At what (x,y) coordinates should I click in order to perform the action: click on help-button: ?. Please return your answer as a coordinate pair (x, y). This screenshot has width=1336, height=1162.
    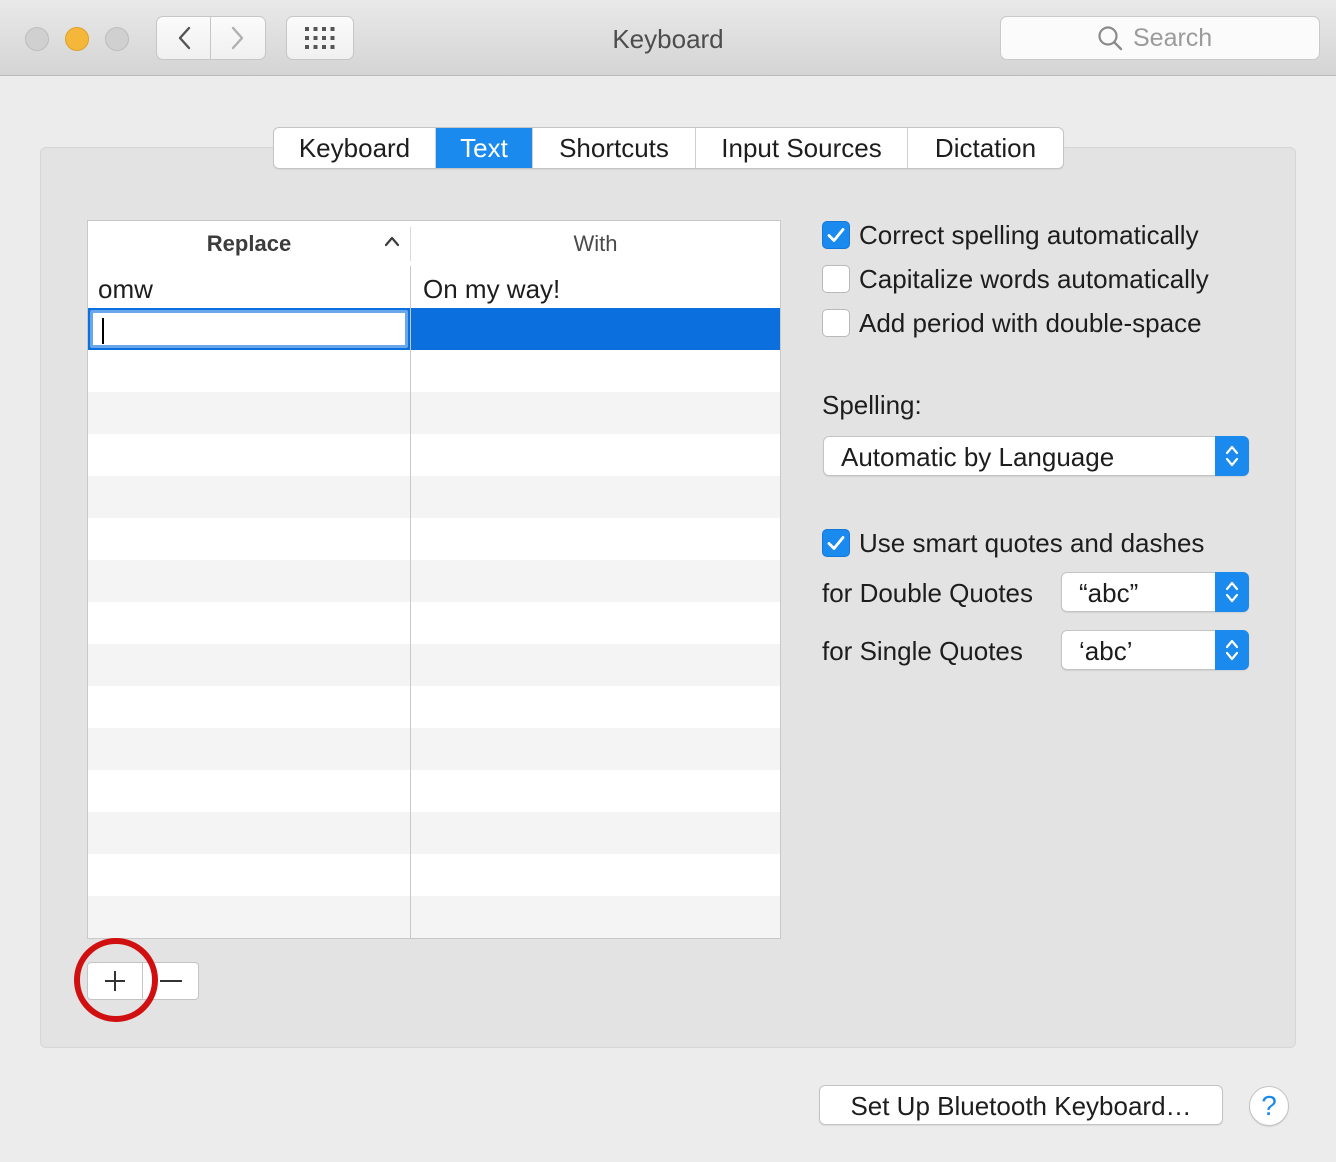
    Looking at the image, I should click on (1269, 1106).